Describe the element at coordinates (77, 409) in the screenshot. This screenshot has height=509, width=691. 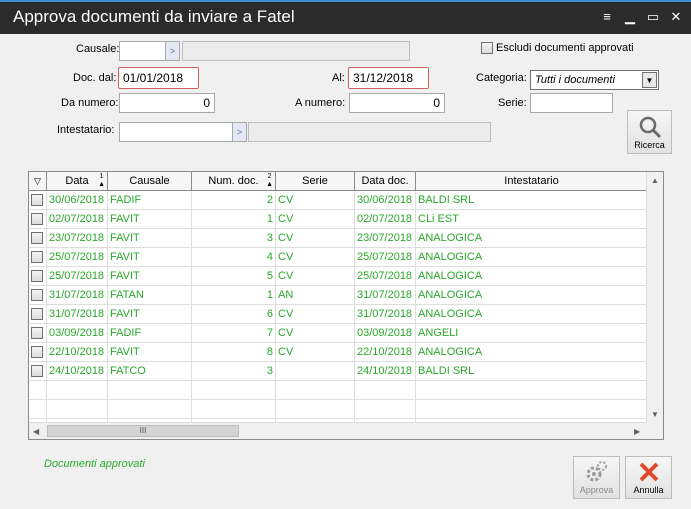
I see `cell-data` at that location.